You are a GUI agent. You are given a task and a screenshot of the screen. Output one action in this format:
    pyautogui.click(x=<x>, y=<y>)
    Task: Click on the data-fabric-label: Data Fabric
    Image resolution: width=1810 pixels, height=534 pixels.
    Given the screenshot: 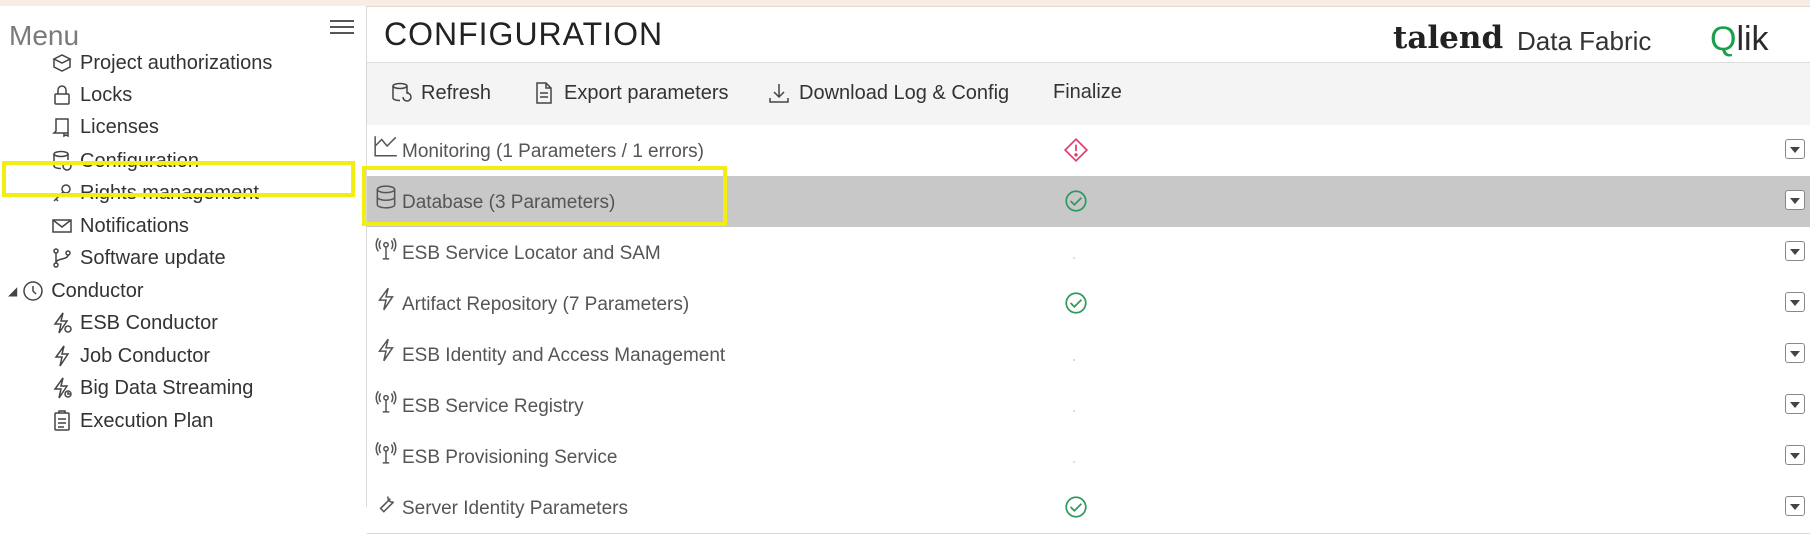 What is the action you would take?
    pyautogui.click(x=1584, y=41)
    